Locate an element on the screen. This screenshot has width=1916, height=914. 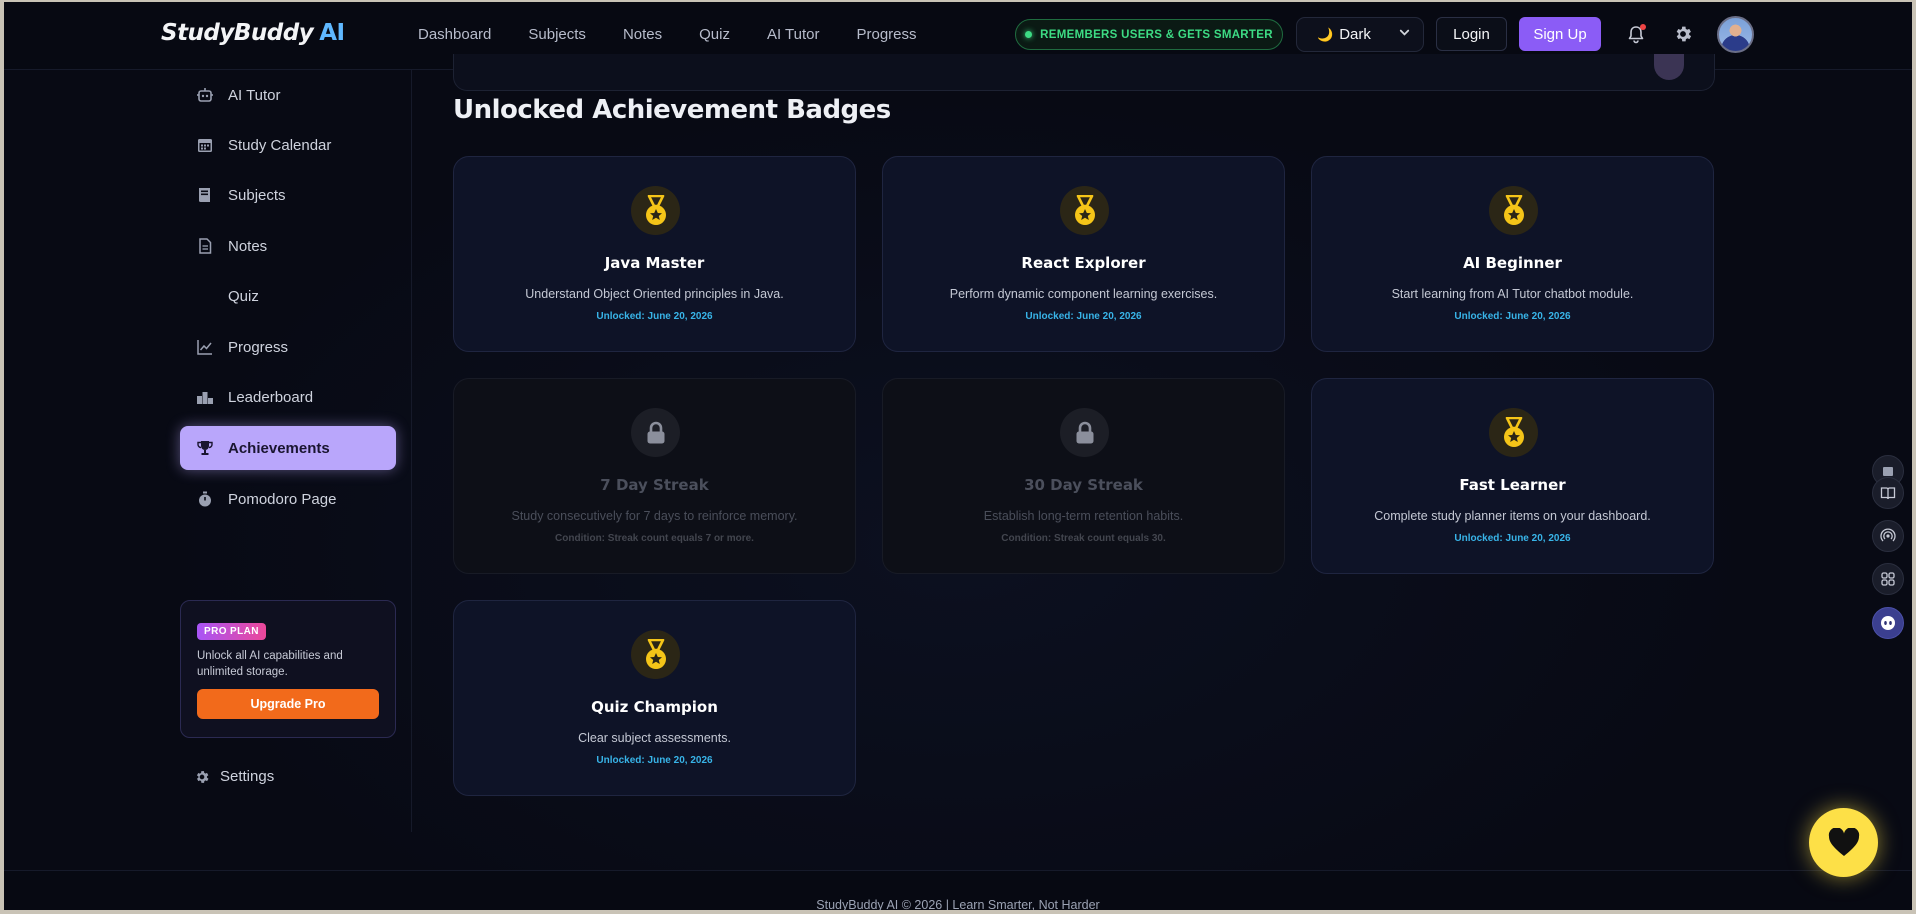
page-title: Unlocked Achievement Badges is located at coordinates (672, 110).